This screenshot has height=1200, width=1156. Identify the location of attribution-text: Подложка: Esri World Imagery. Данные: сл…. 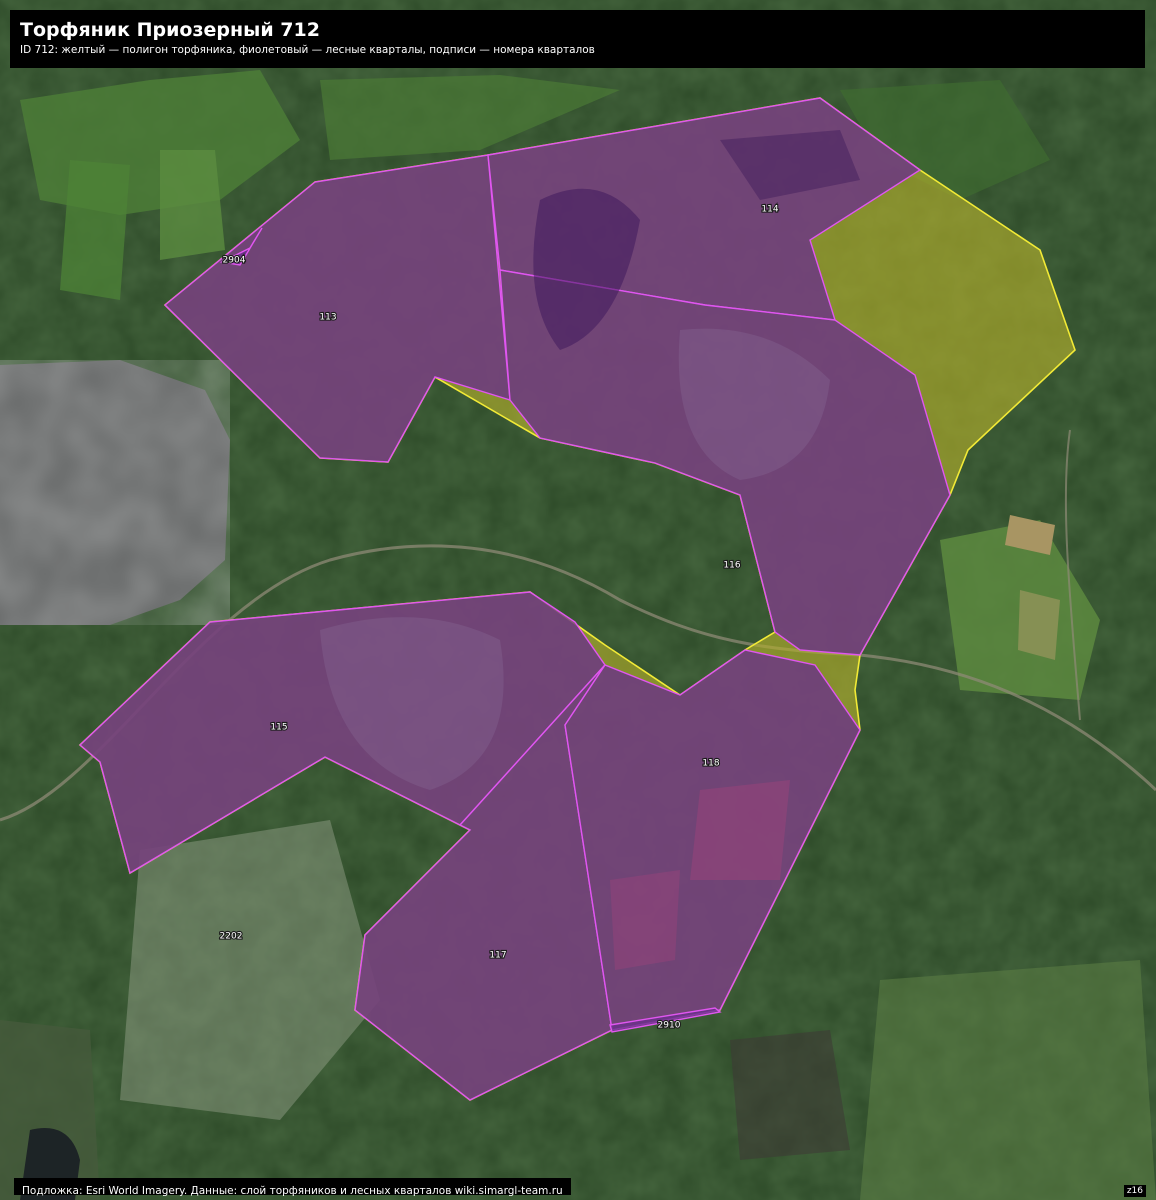
(292, 1191).